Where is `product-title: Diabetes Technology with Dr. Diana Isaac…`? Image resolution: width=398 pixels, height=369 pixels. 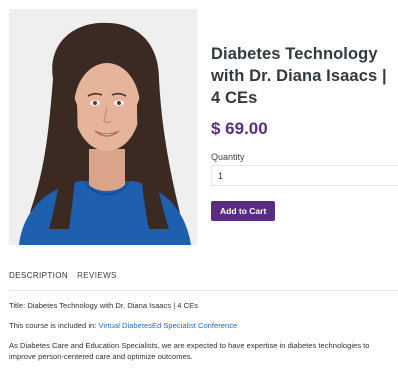
product-title: Diabetes Technology with Dr. Diana Isaac… is located at coordinates (299, 76).